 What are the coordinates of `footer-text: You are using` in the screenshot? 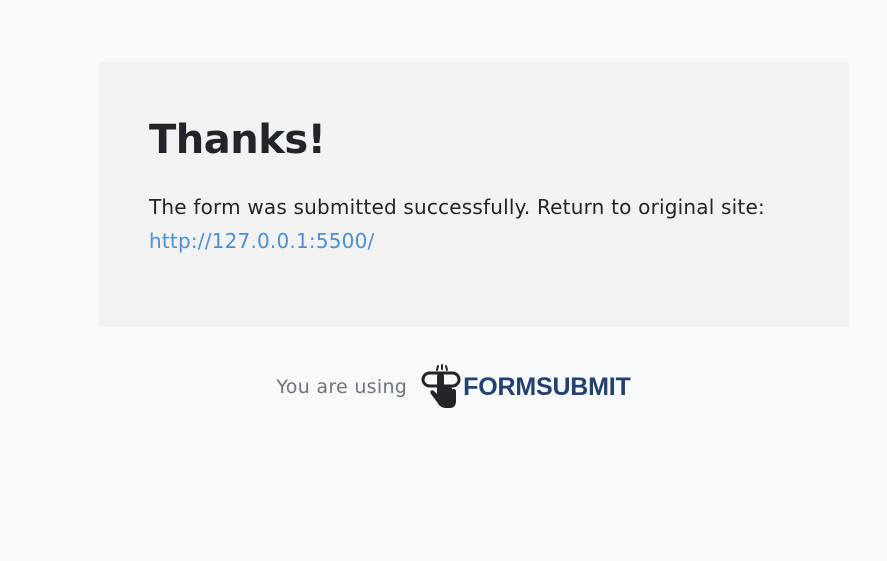 It's located at (342, 387).